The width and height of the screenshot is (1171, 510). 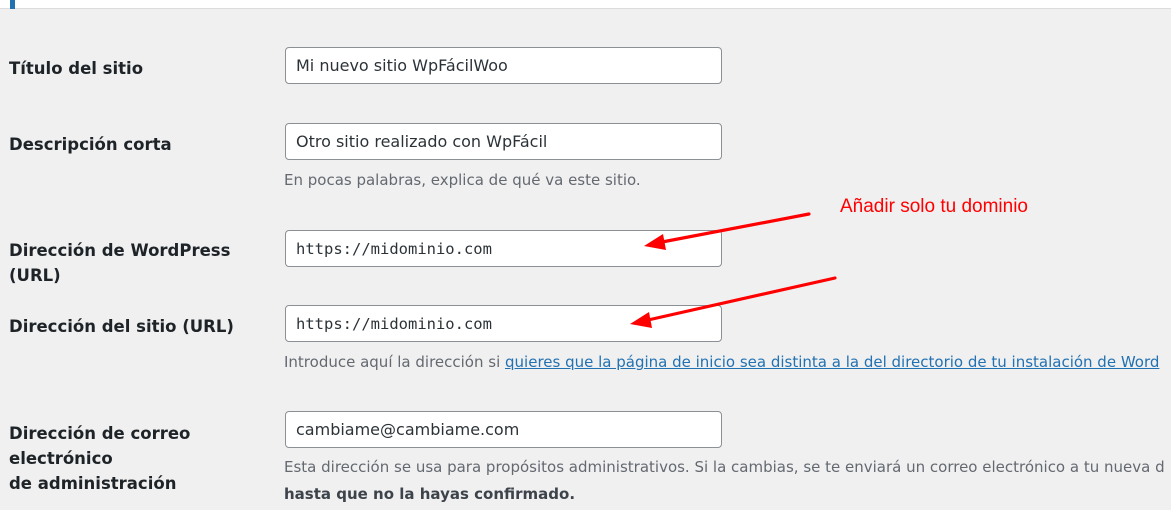 What do you see at coordinates (733, 302) in the screenshot?
I see `arrow-to-site-url` at bounding box center [733, 302].